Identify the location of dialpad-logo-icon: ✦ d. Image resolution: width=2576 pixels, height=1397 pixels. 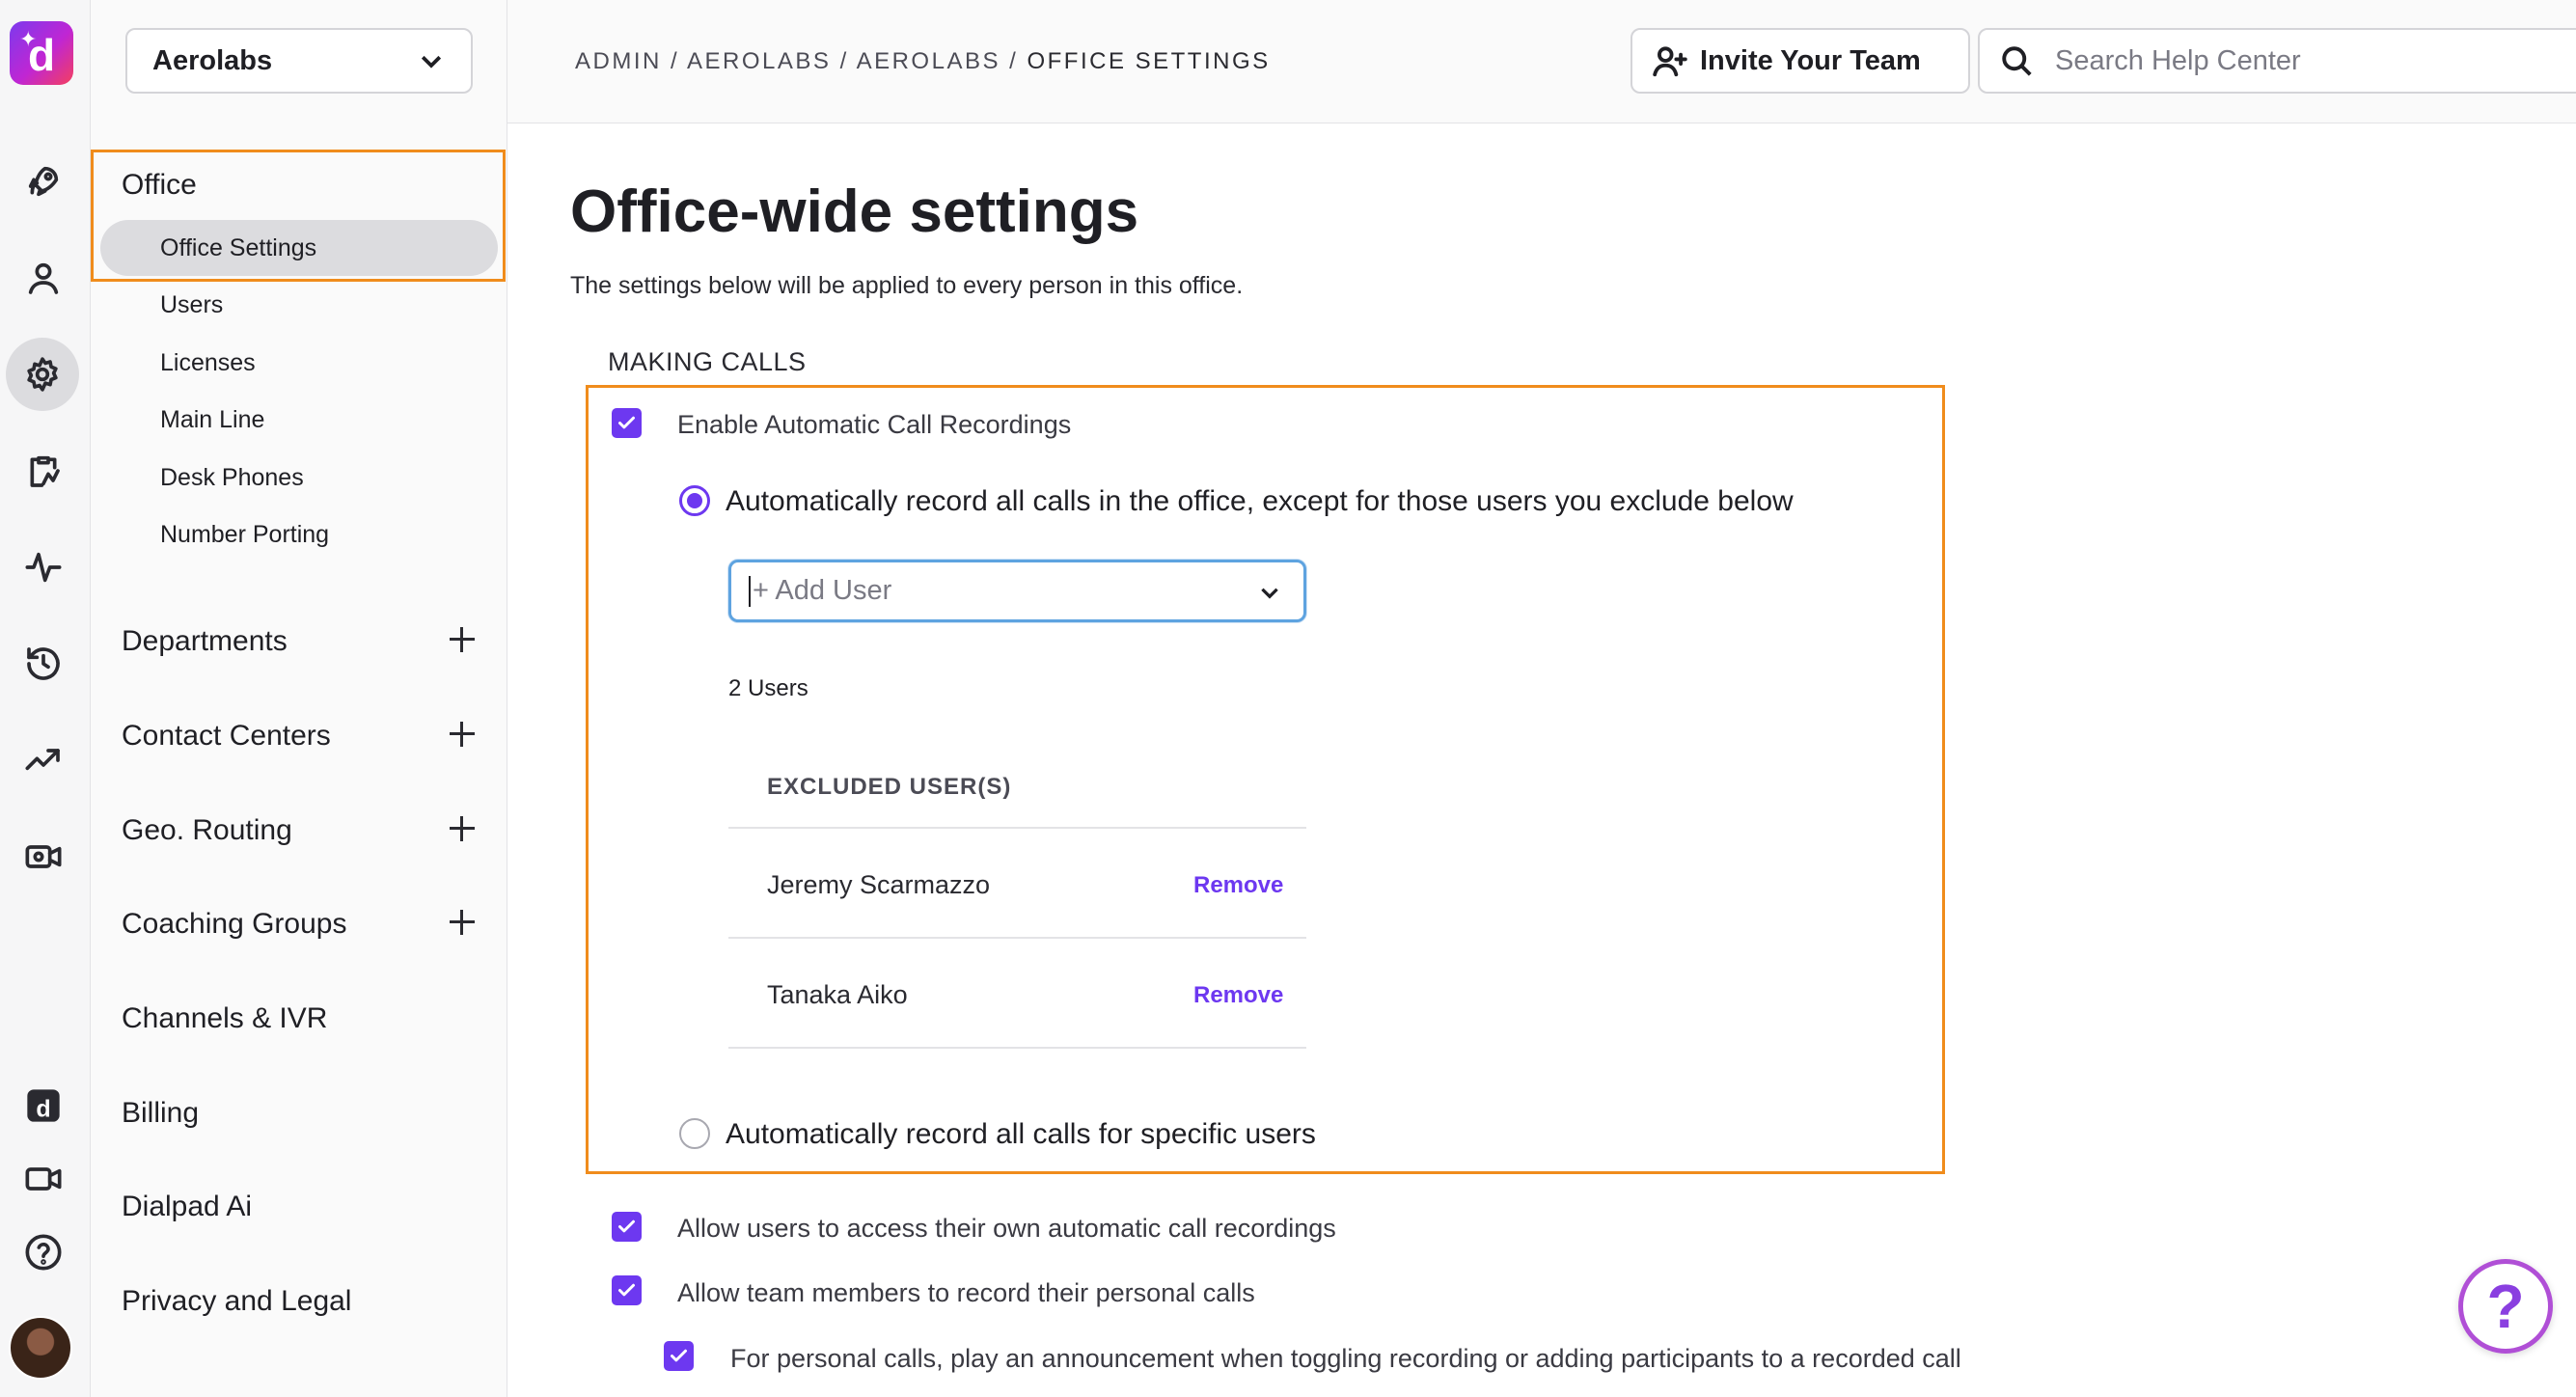
(42, 53).